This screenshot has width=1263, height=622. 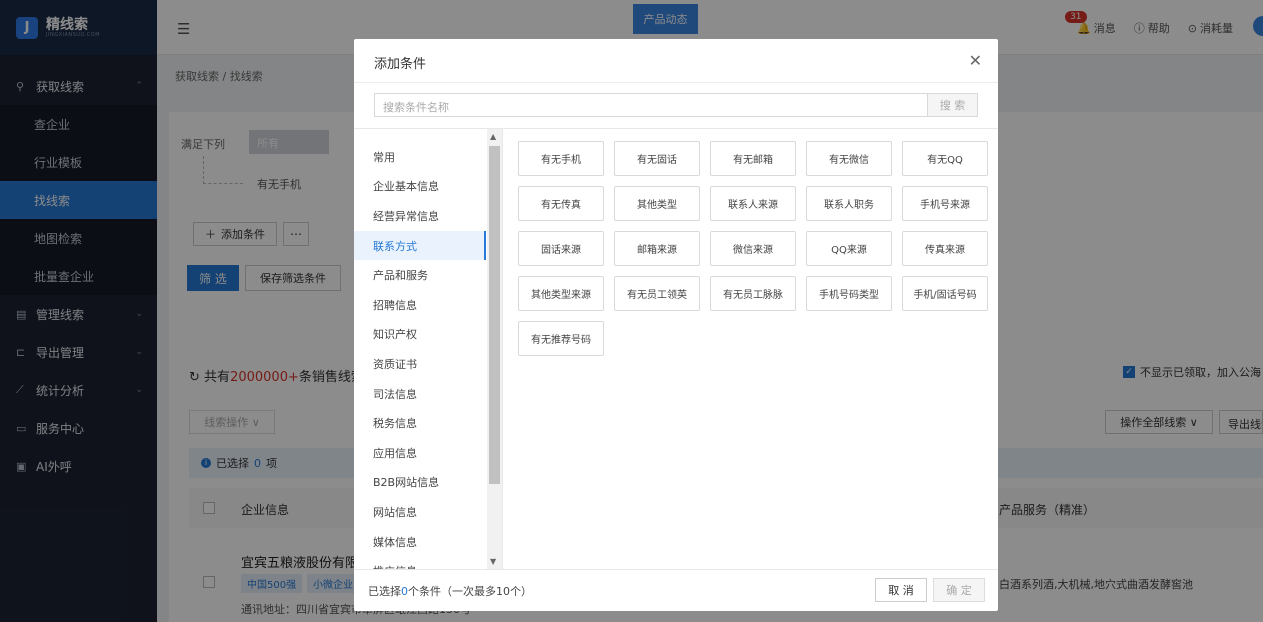 I want to click on category-scrollbar: ▲ ▼, so click(x=494, y=349).